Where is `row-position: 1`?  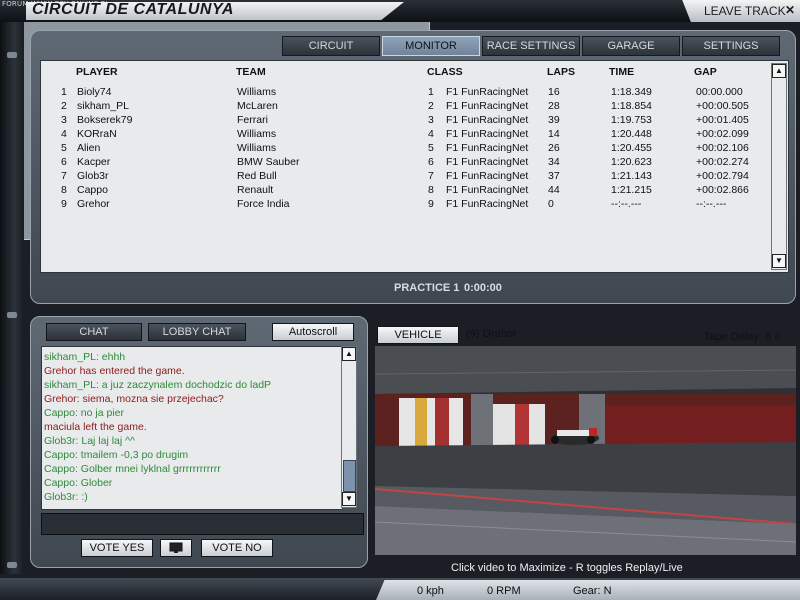
row-position: 1 is located at coordinates (64, 92).